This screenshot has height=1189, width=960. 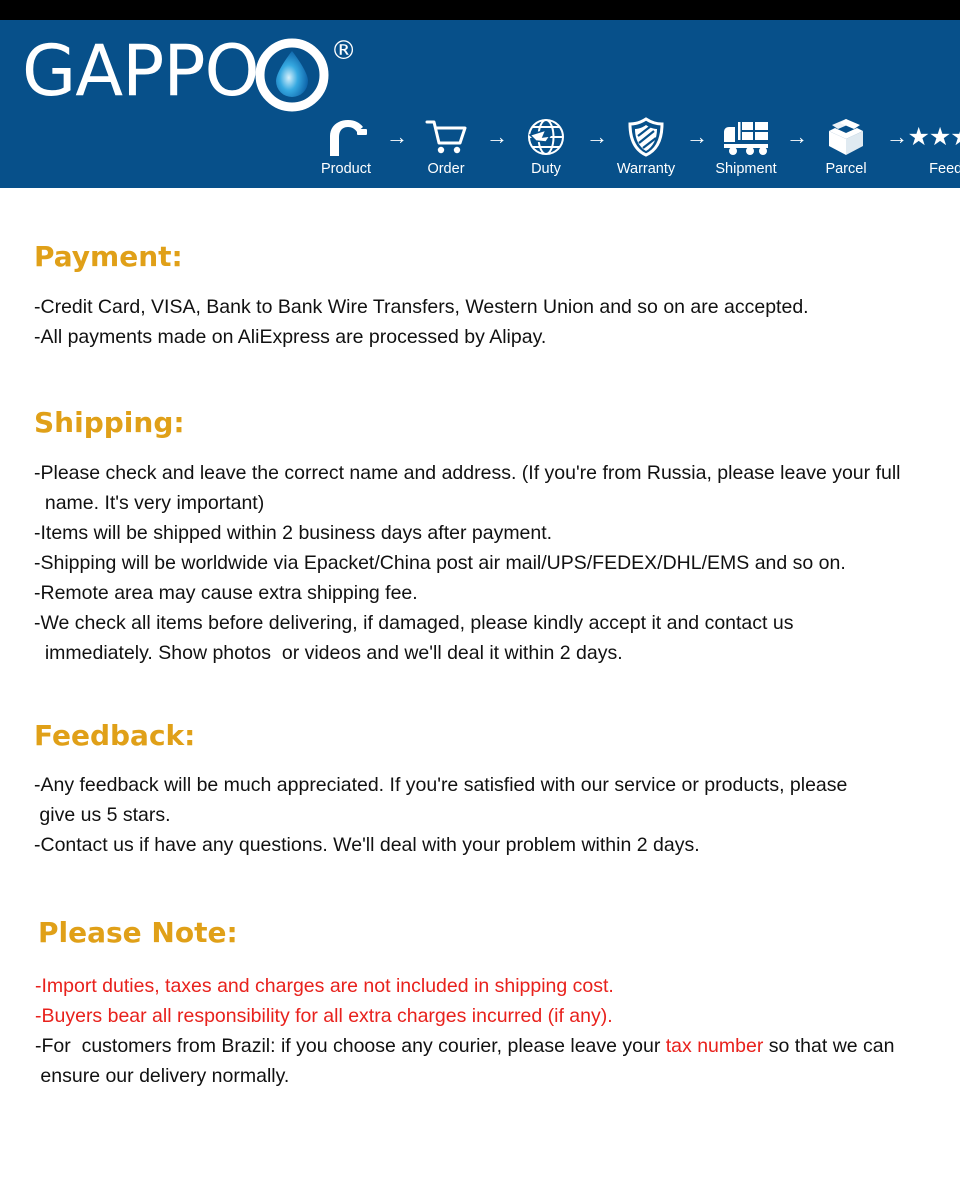 I want to click on section-title-shipping: Shipping:, so click(x=109, y=422).